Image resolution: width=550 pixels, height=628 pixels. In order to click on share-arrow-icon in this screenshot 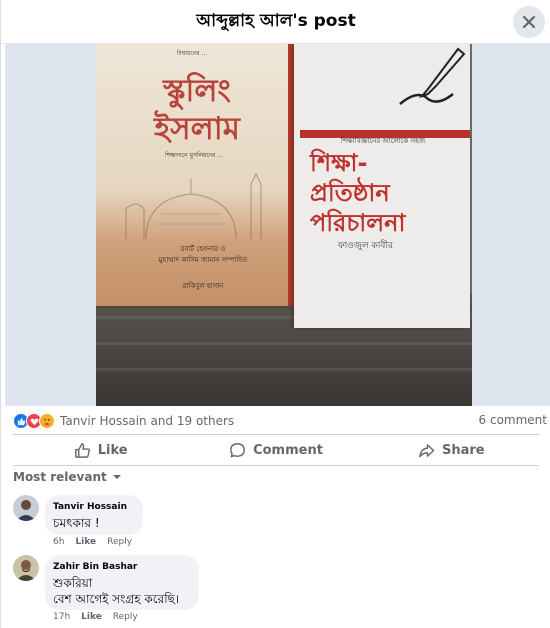, I will do `click(427, 450)`.